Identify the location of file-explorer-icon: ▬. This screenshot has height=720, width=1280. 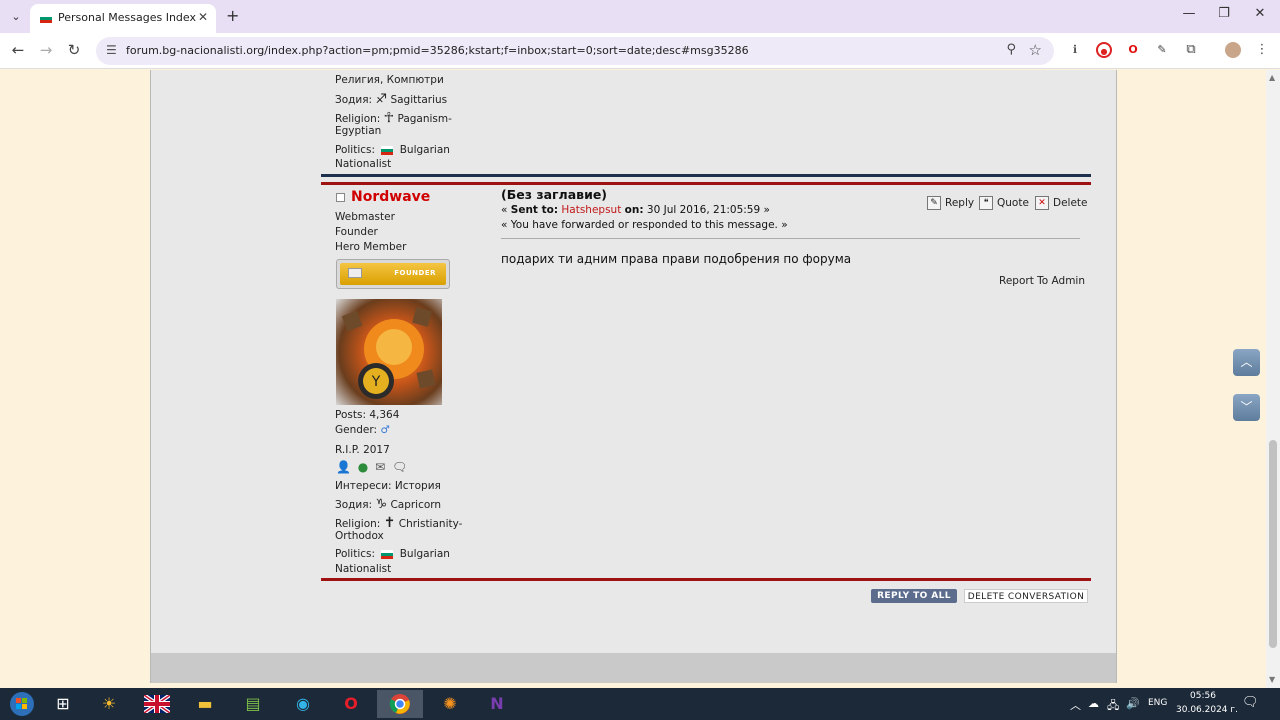
(205, 704).